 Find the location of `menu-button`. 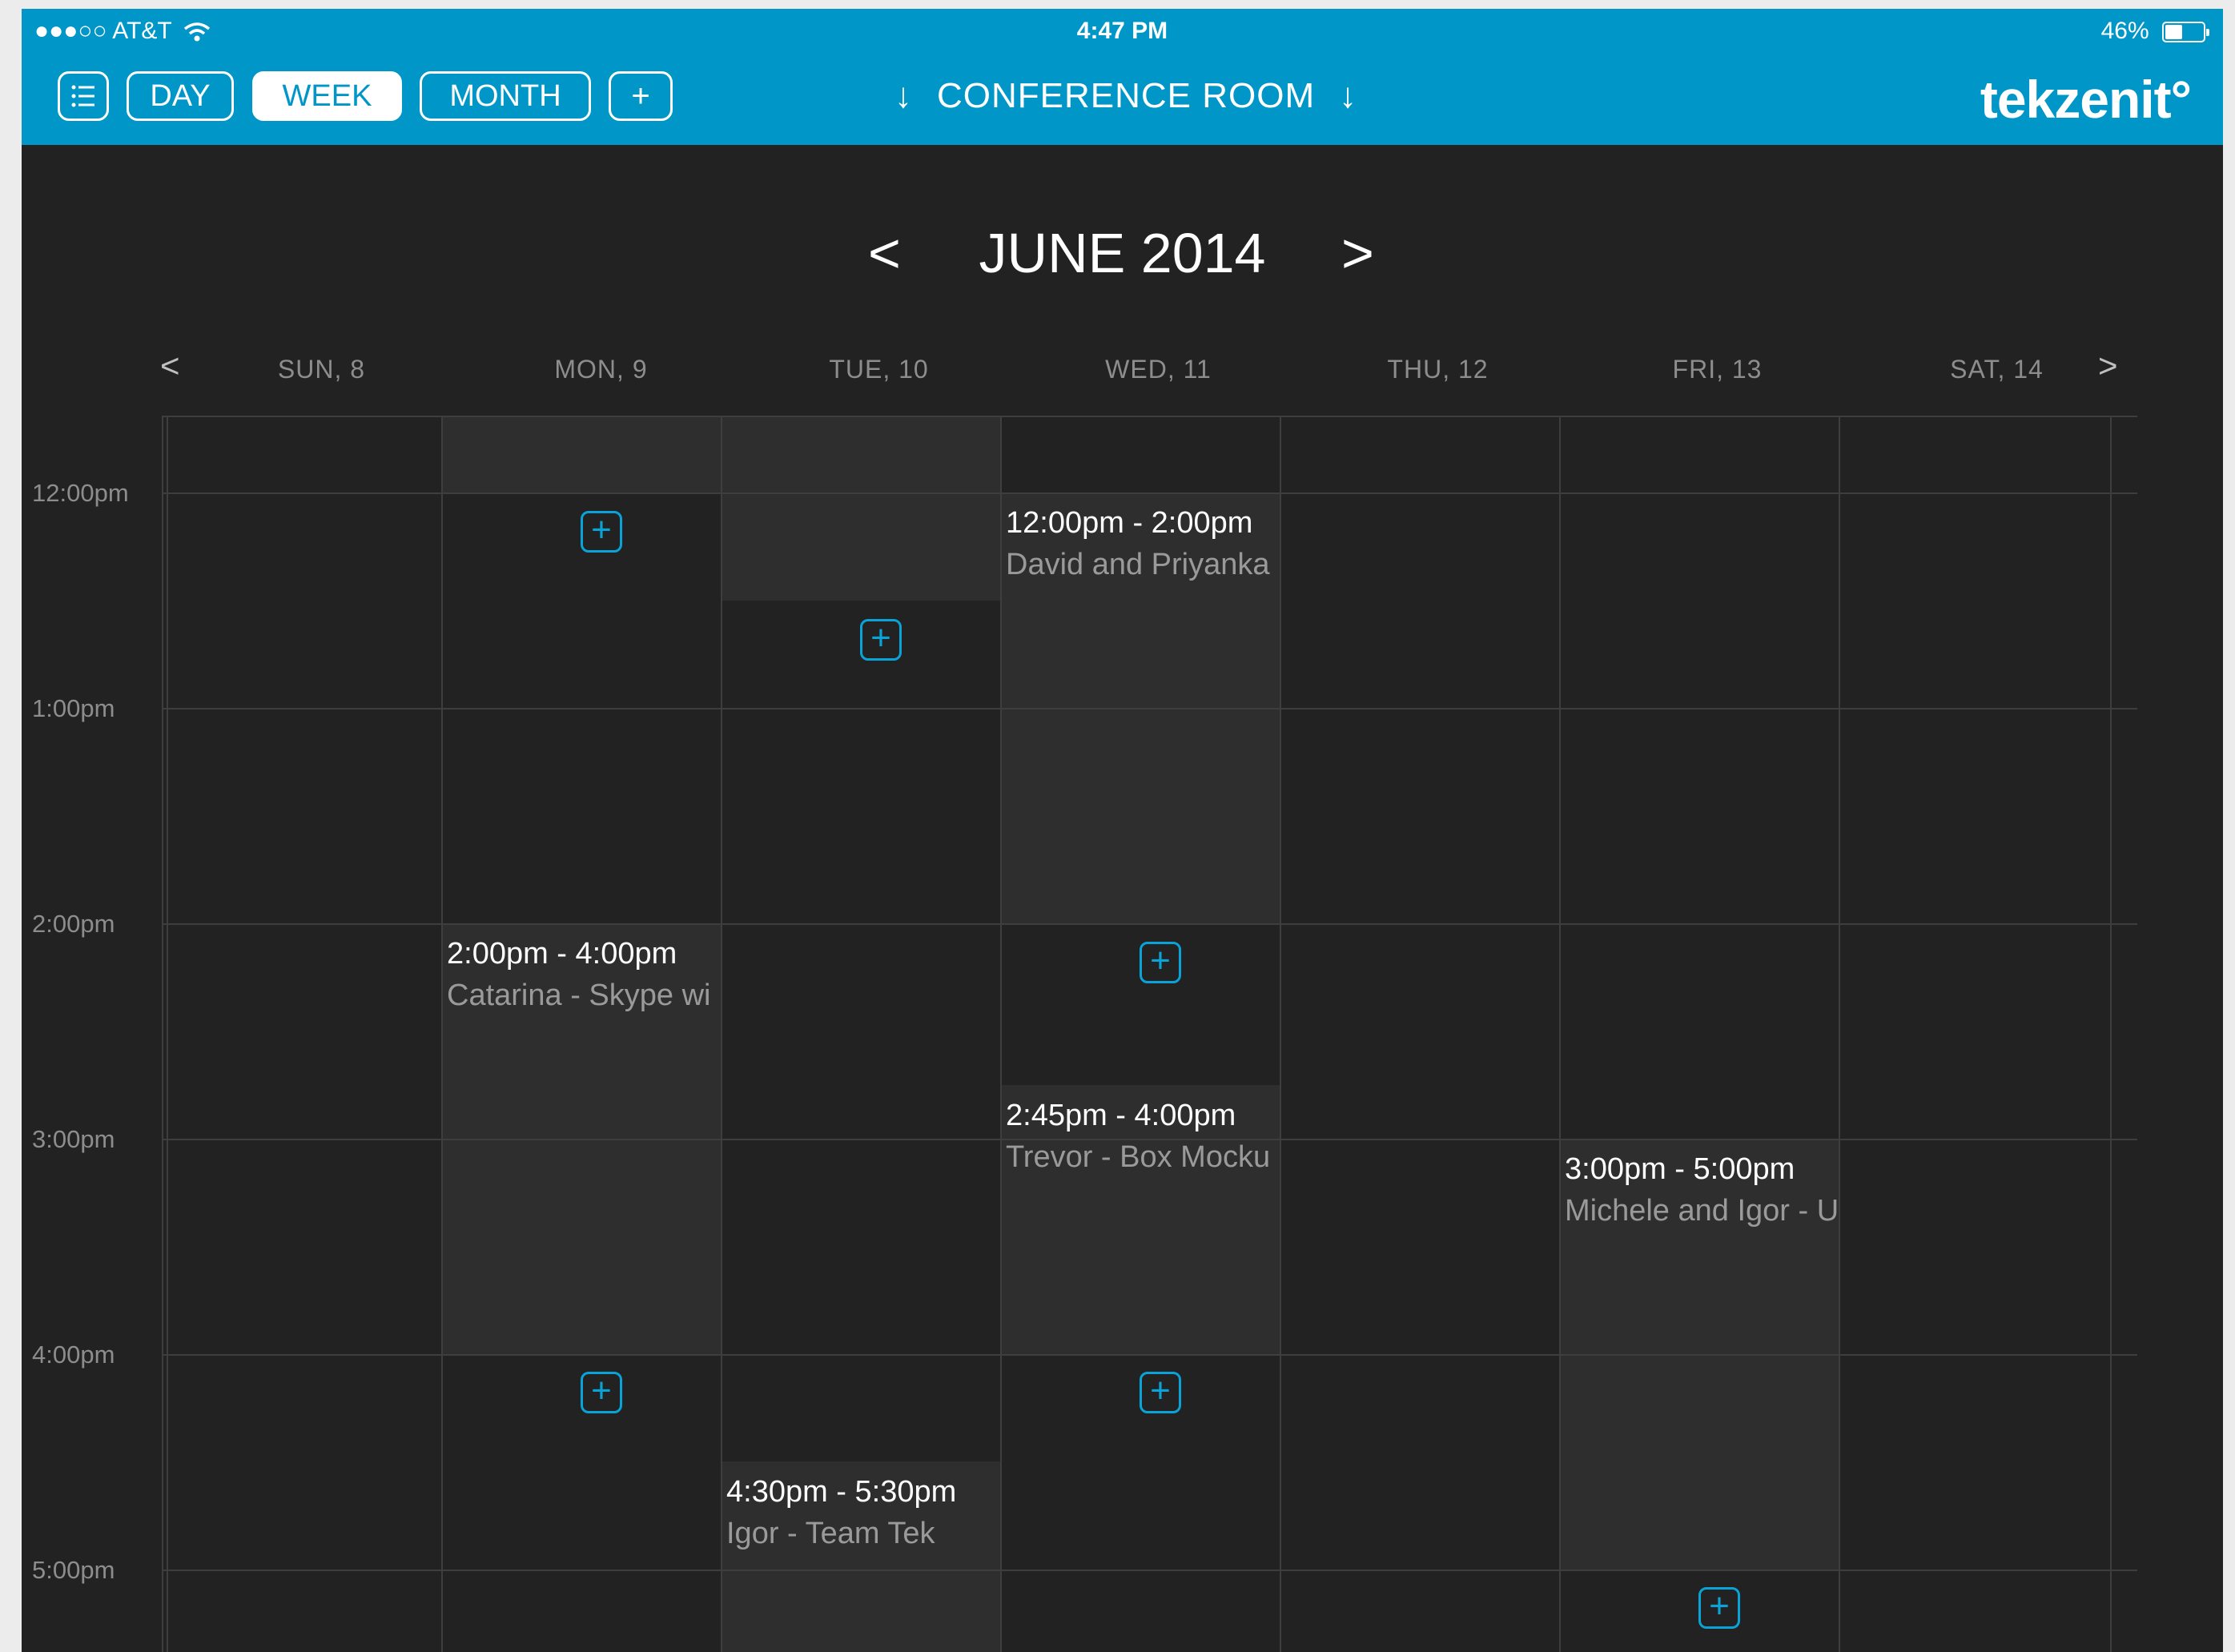

menu-button is located at coordinates (83, 96).